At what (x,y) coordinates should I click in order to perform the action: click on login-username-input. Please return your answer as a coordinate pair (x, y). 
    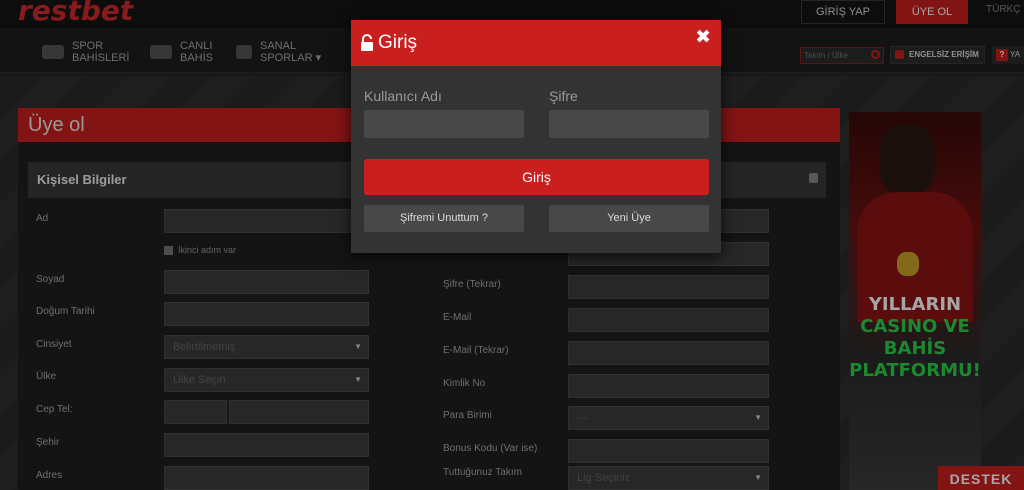
    Looking at the image, I should click on (444, 124).